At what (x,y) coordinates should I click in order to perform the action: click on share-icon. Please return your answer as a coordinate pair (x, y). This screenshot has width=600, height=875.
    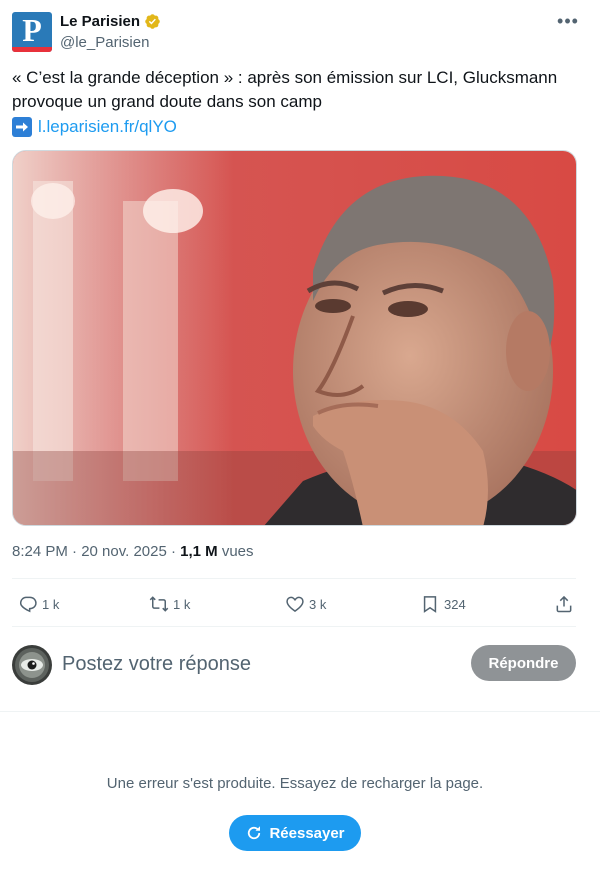
    Looking at the image, I should click on (564, 604).